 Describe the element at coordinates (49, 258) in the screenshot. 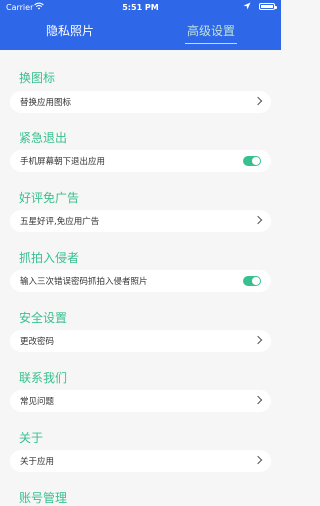

I see `section-title: 抓拍入侵者` at that location.